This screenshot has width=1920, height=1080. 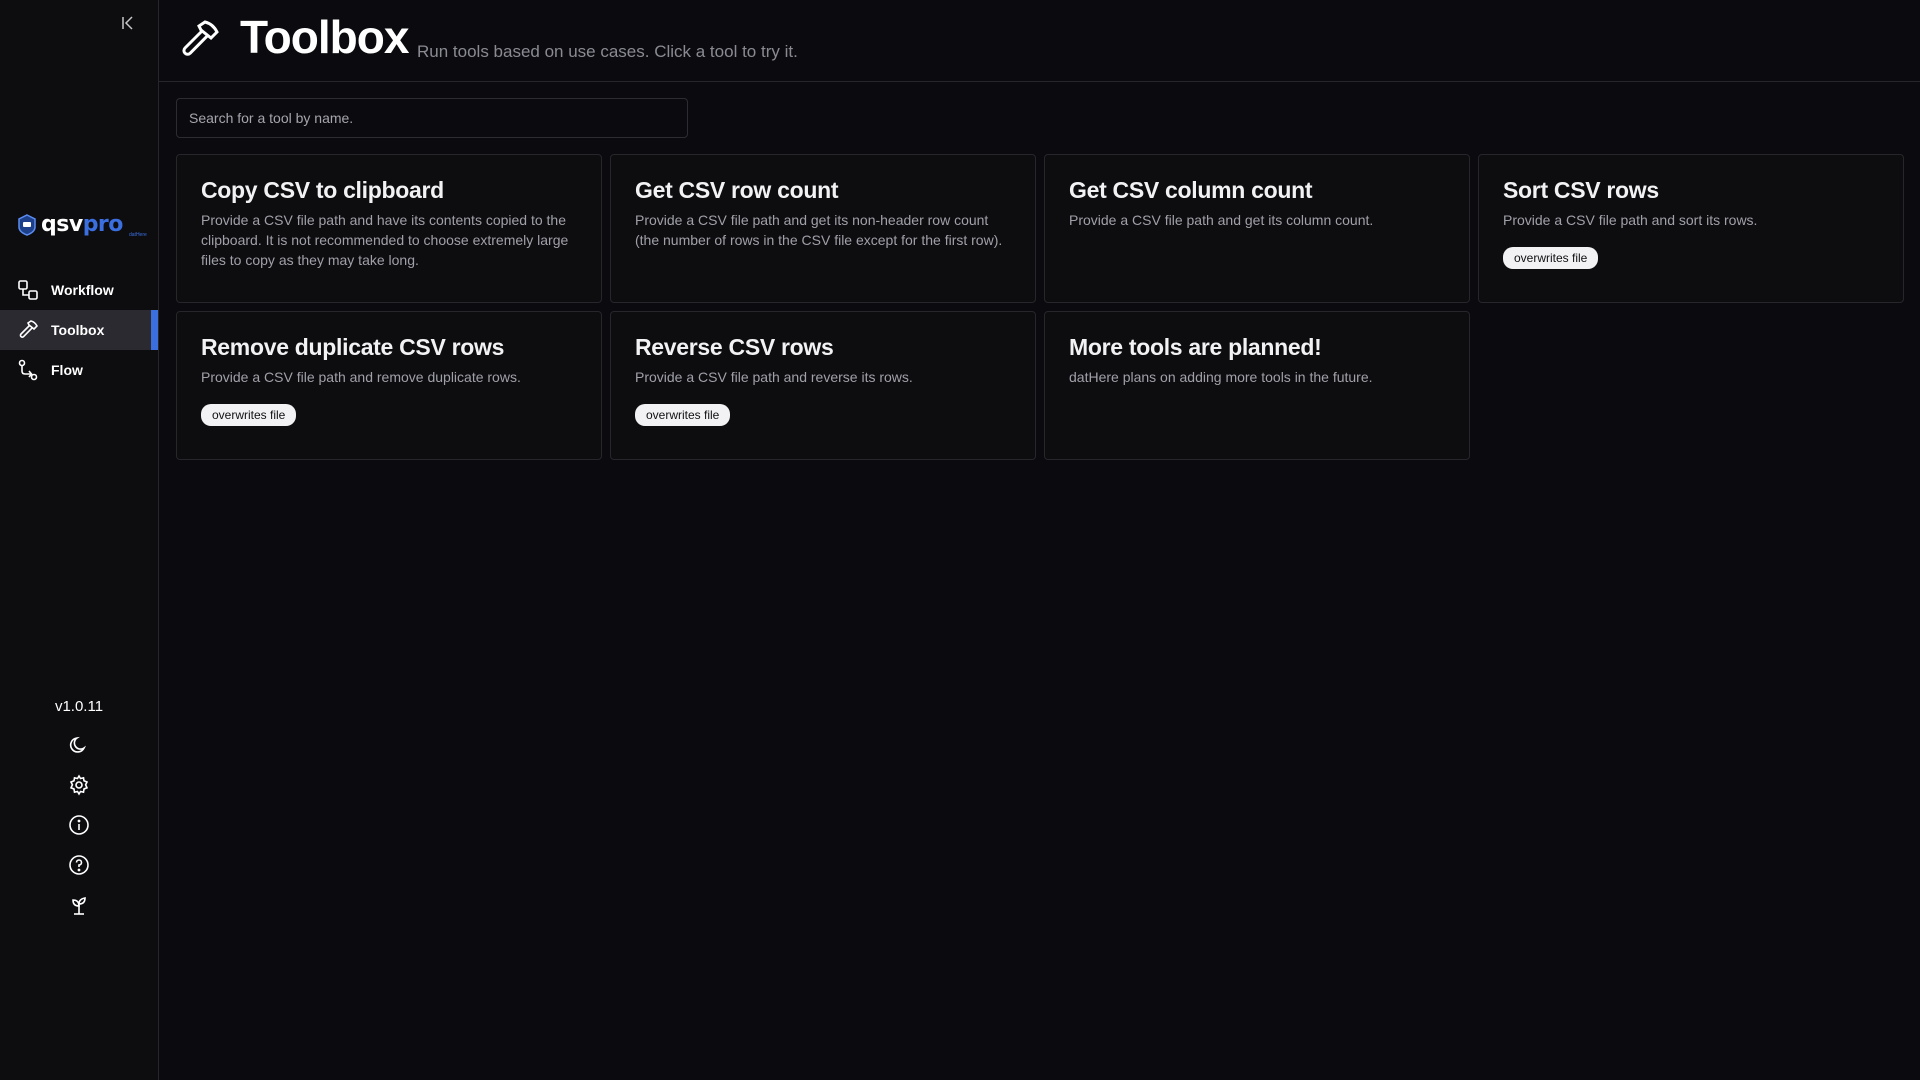 I want to click on sidebar-item-workflow: Workflow, so click(x=79, y=290).